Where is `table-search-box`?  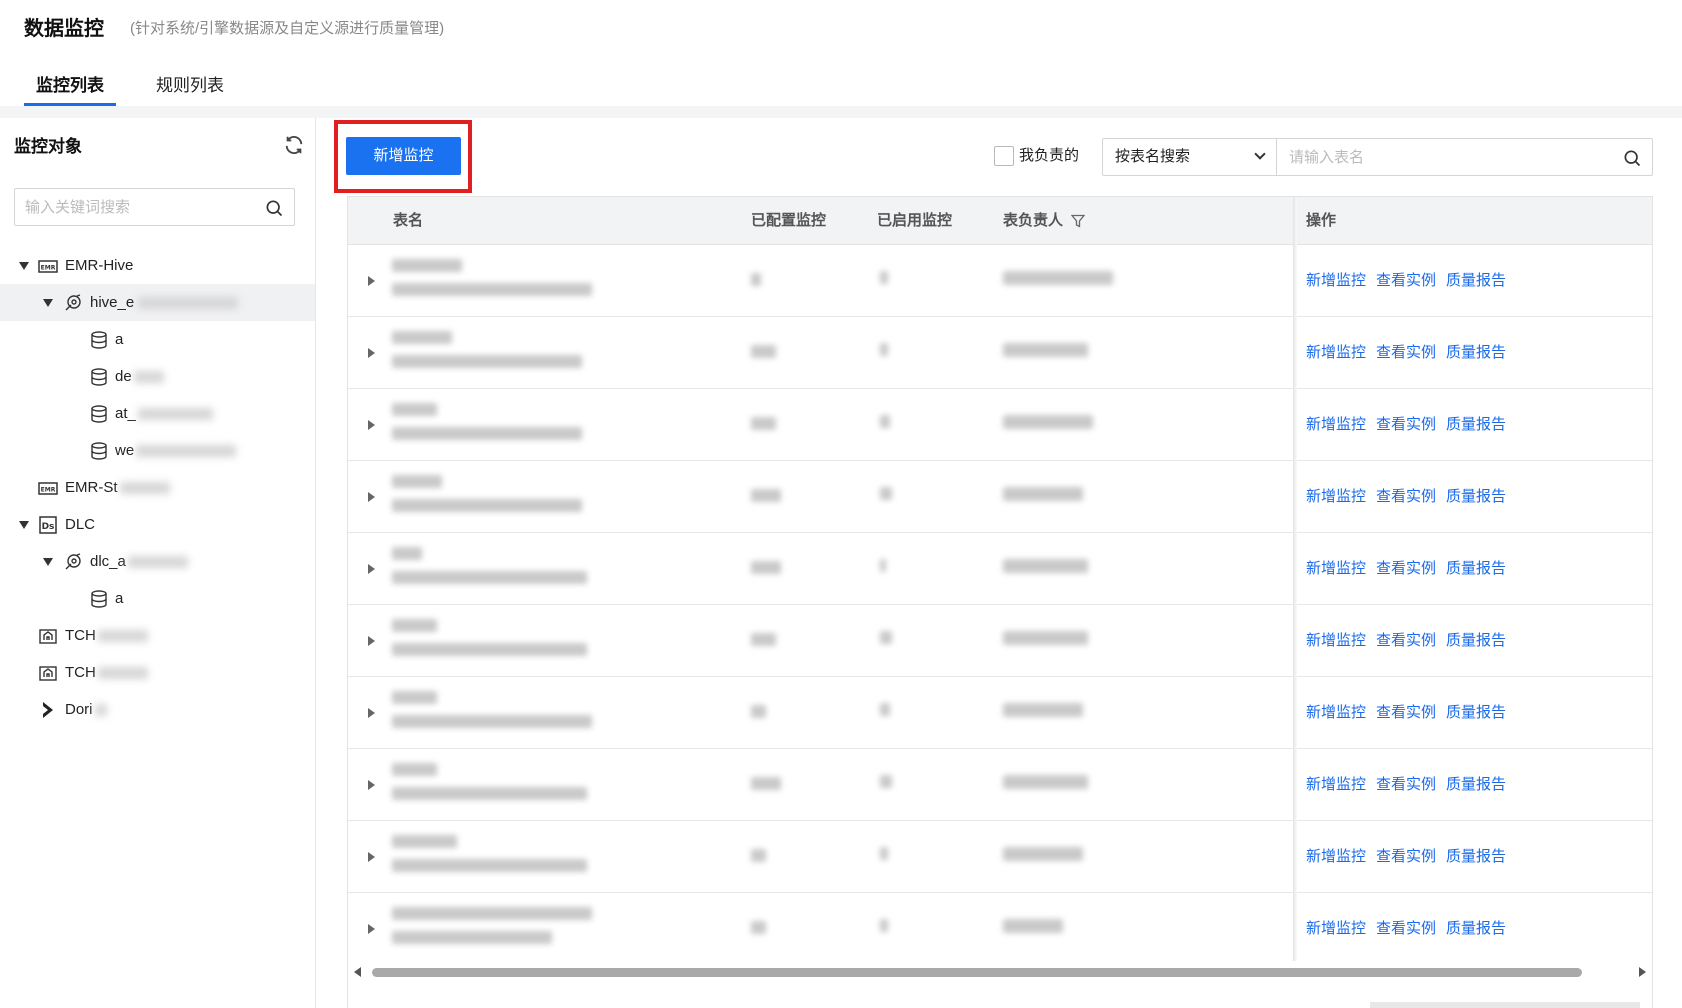
table-search-box is located at coordinates (1464, 157).